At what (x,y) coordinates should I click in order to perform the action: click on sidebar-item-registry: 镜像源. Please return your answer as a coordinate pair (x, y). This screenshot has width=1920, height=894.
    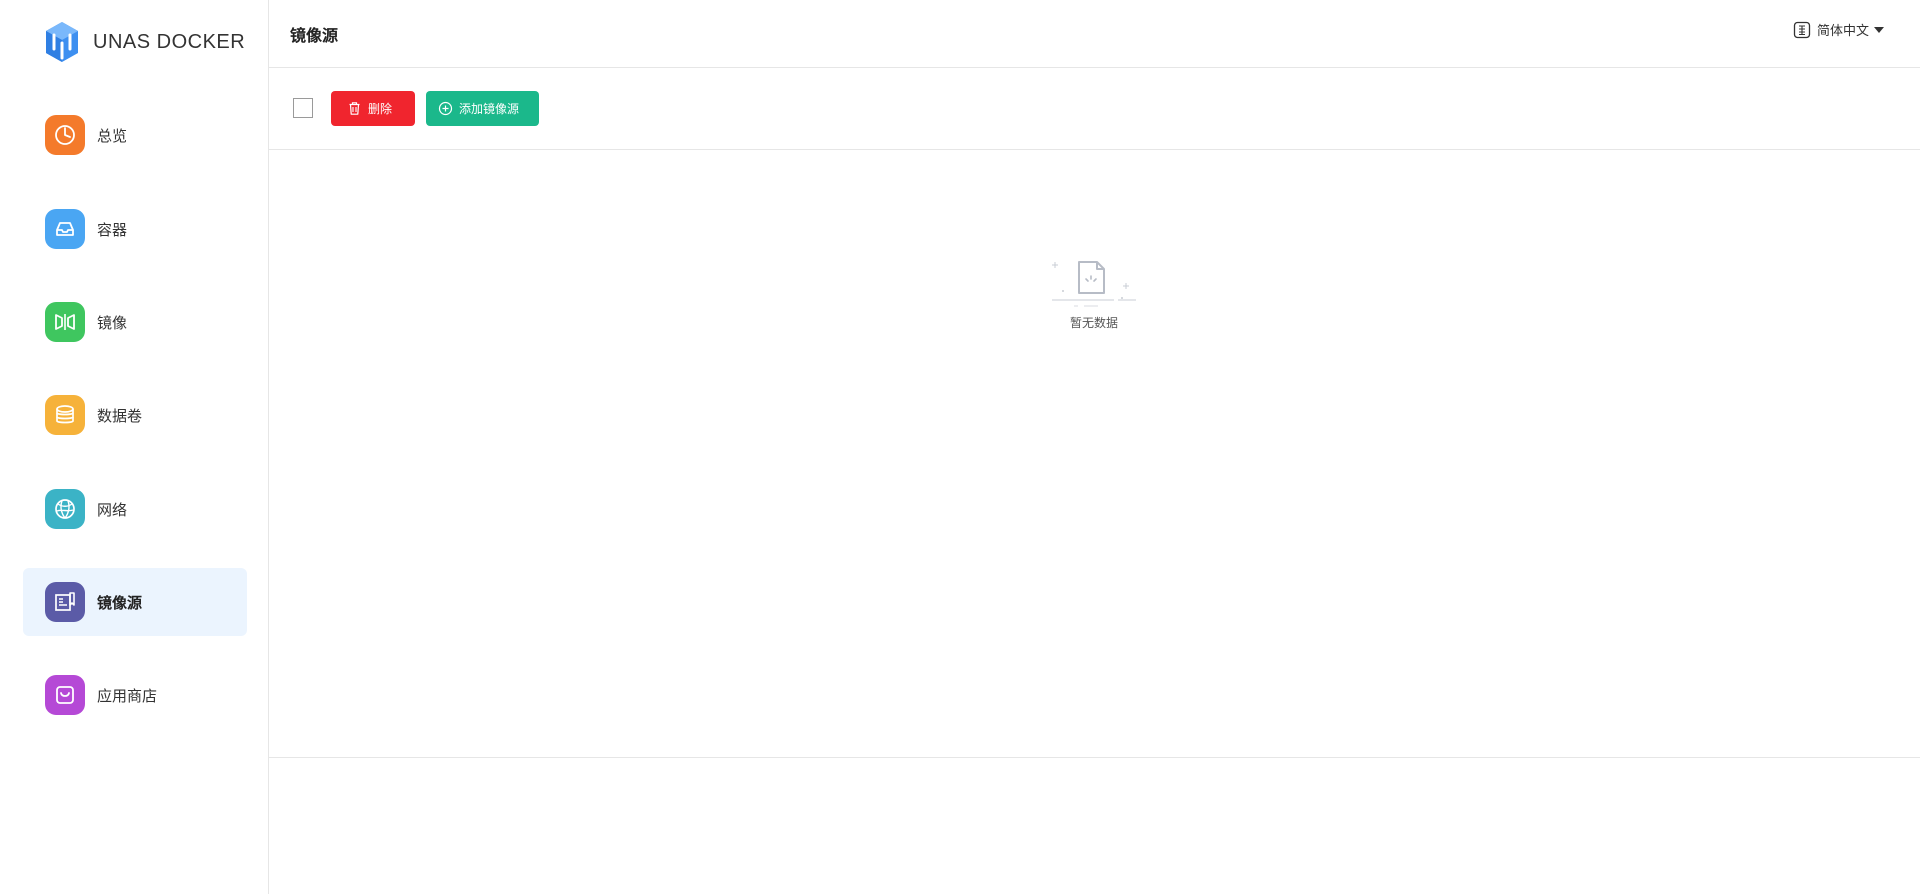
    Looking at the image, I should click on (135, 602).